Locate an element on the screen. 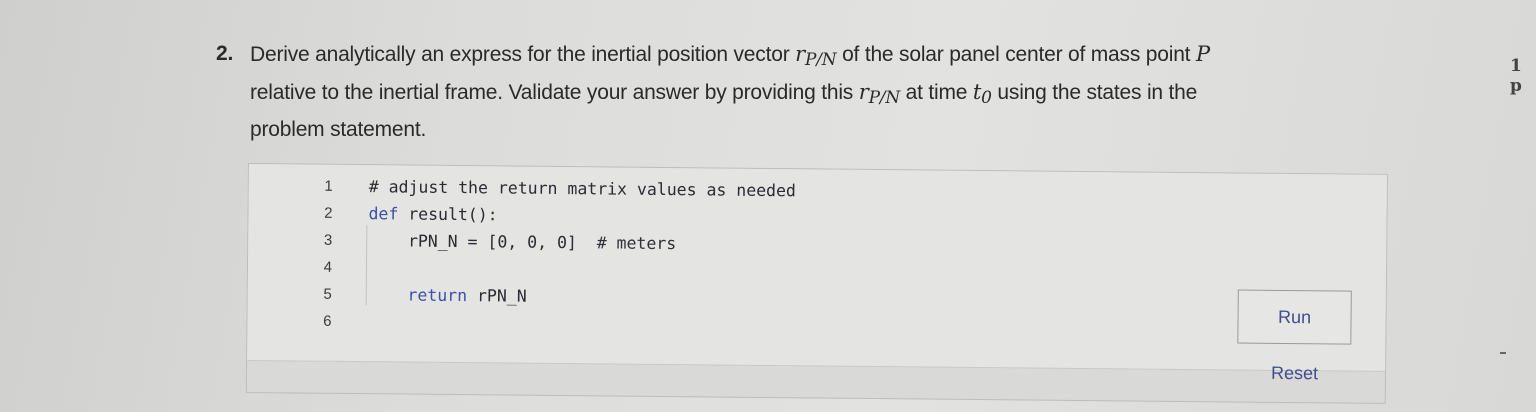 The image size is (1536, 412). points-label: 1 p is located at coordinates (1516, 76).